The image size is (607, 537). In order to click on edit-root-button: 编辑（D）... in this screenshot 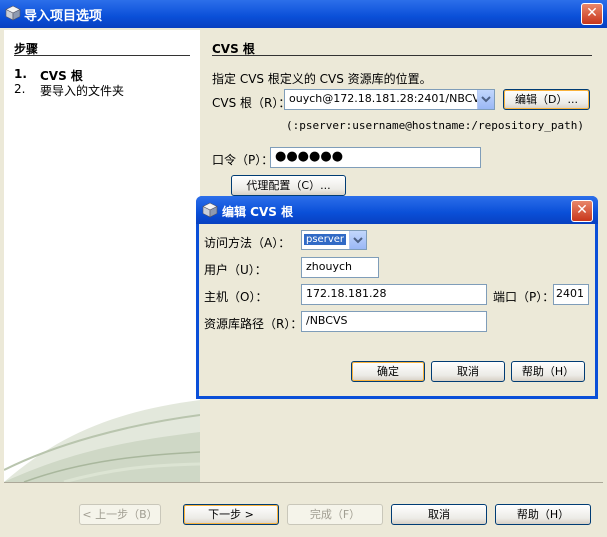, I will do `click(546, 99)`.